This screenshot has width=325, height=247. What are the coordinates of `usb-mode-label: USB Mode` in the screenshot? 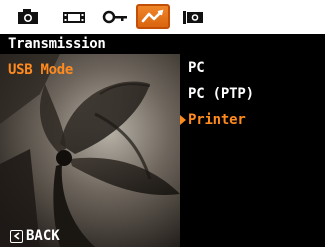 It's located at (41, 70).